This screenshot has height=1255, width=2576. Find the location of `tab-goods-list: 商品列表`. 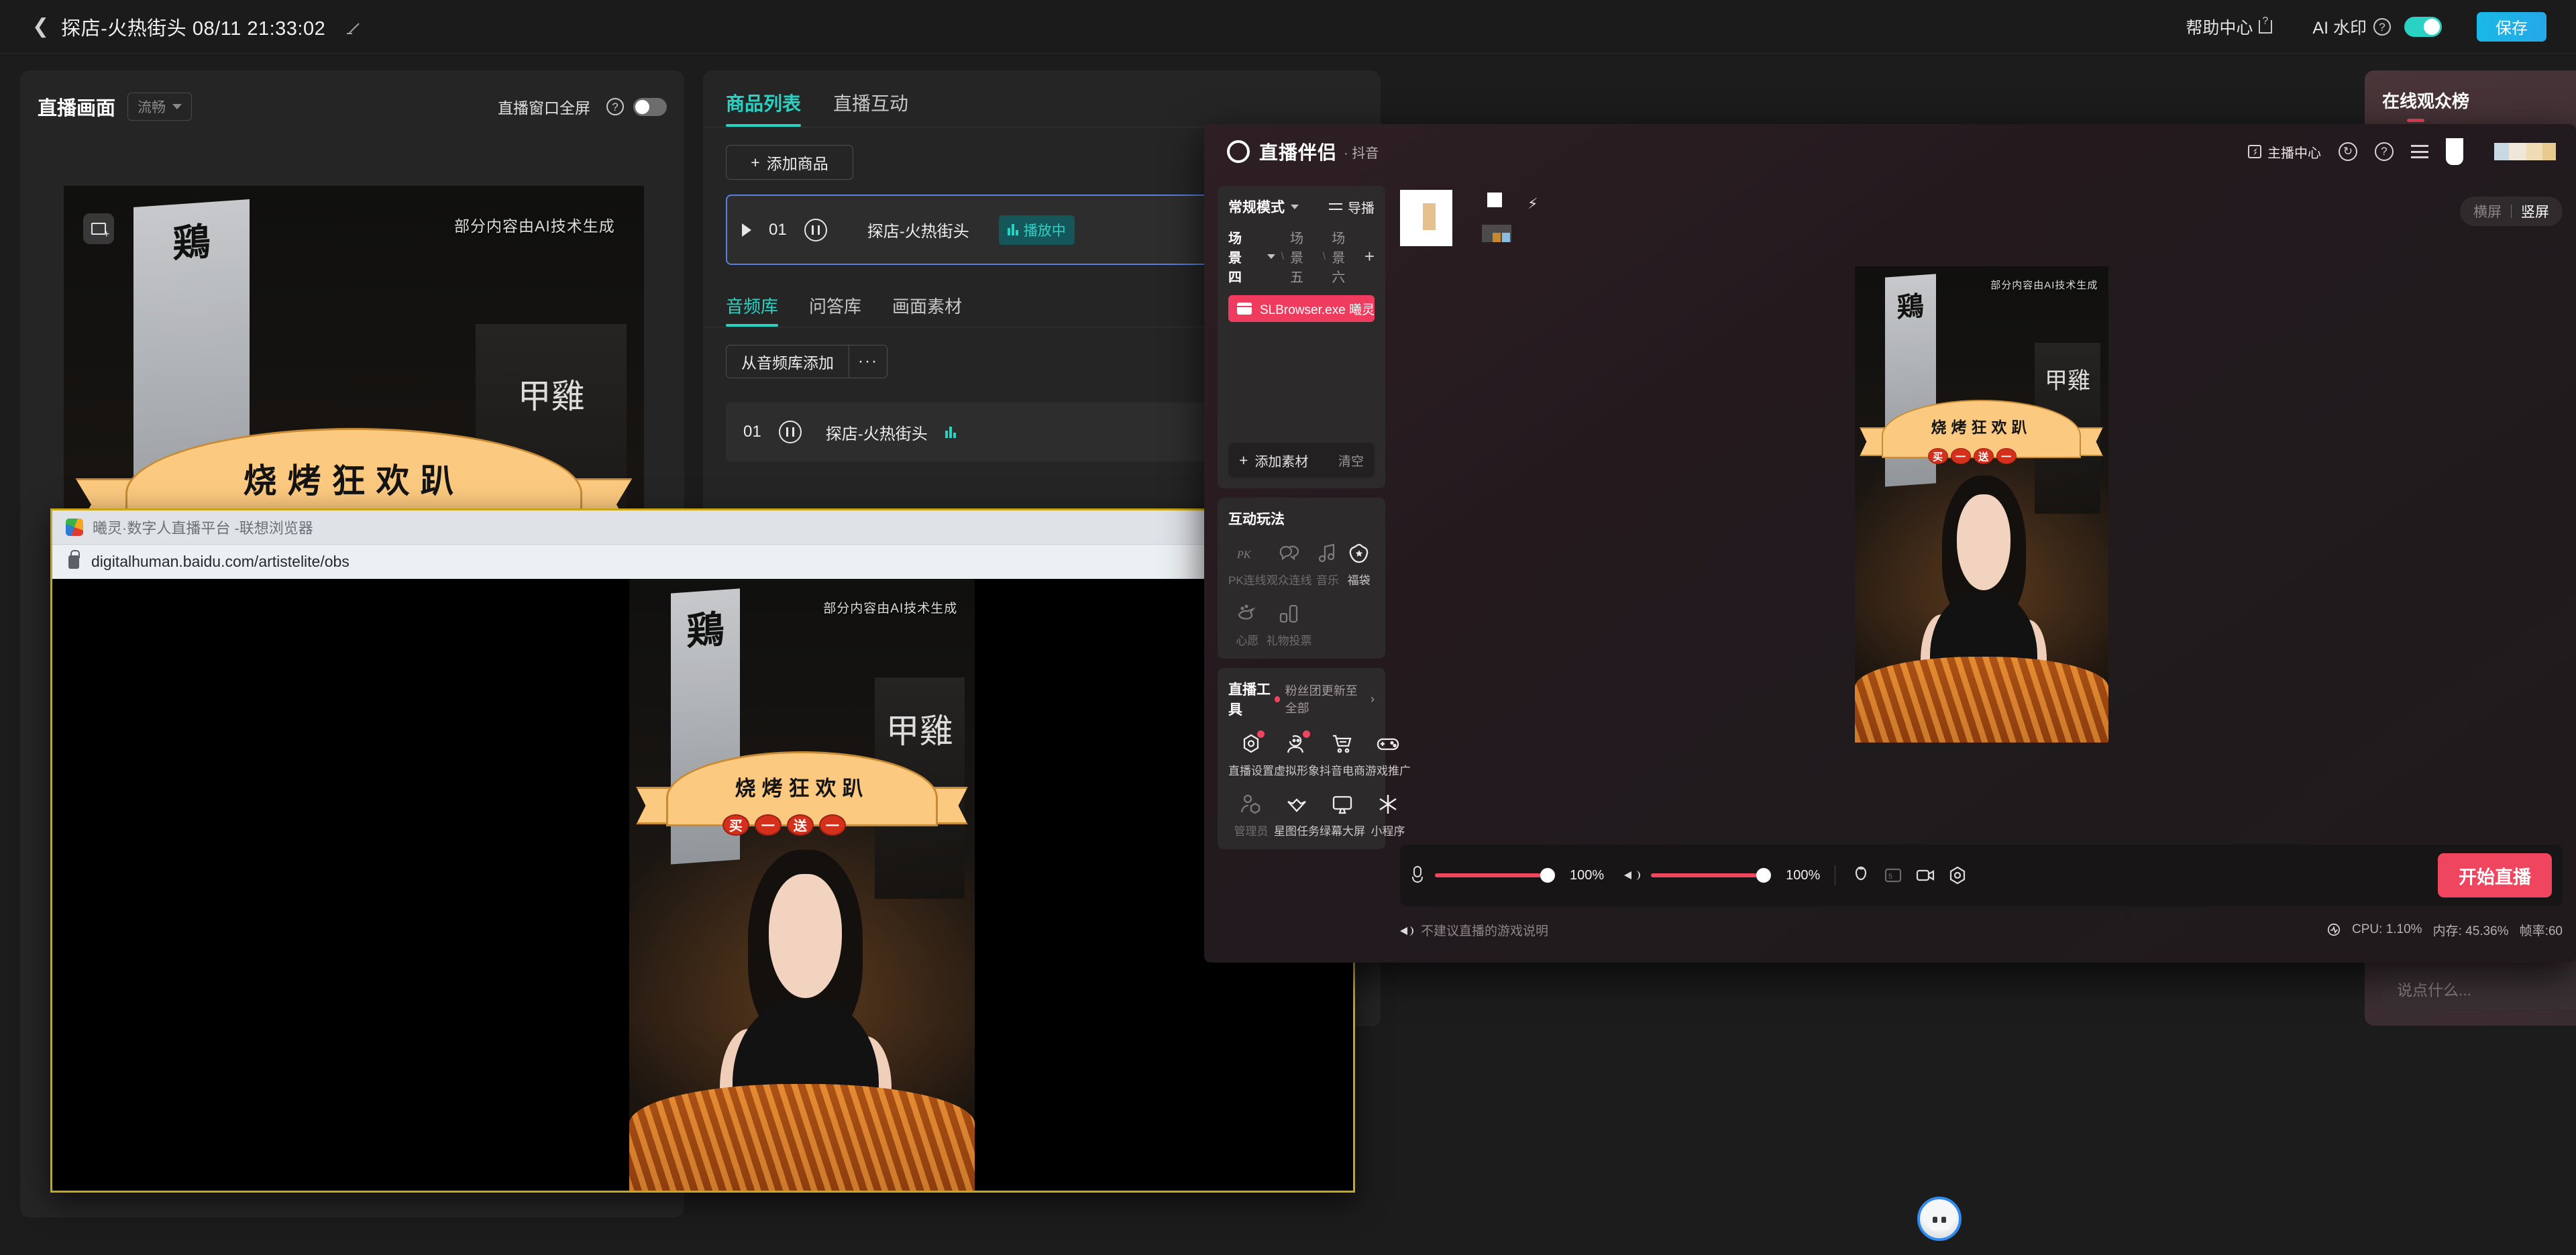

tab-goods-list: 商品列表 is located at coordinates (764, 108).